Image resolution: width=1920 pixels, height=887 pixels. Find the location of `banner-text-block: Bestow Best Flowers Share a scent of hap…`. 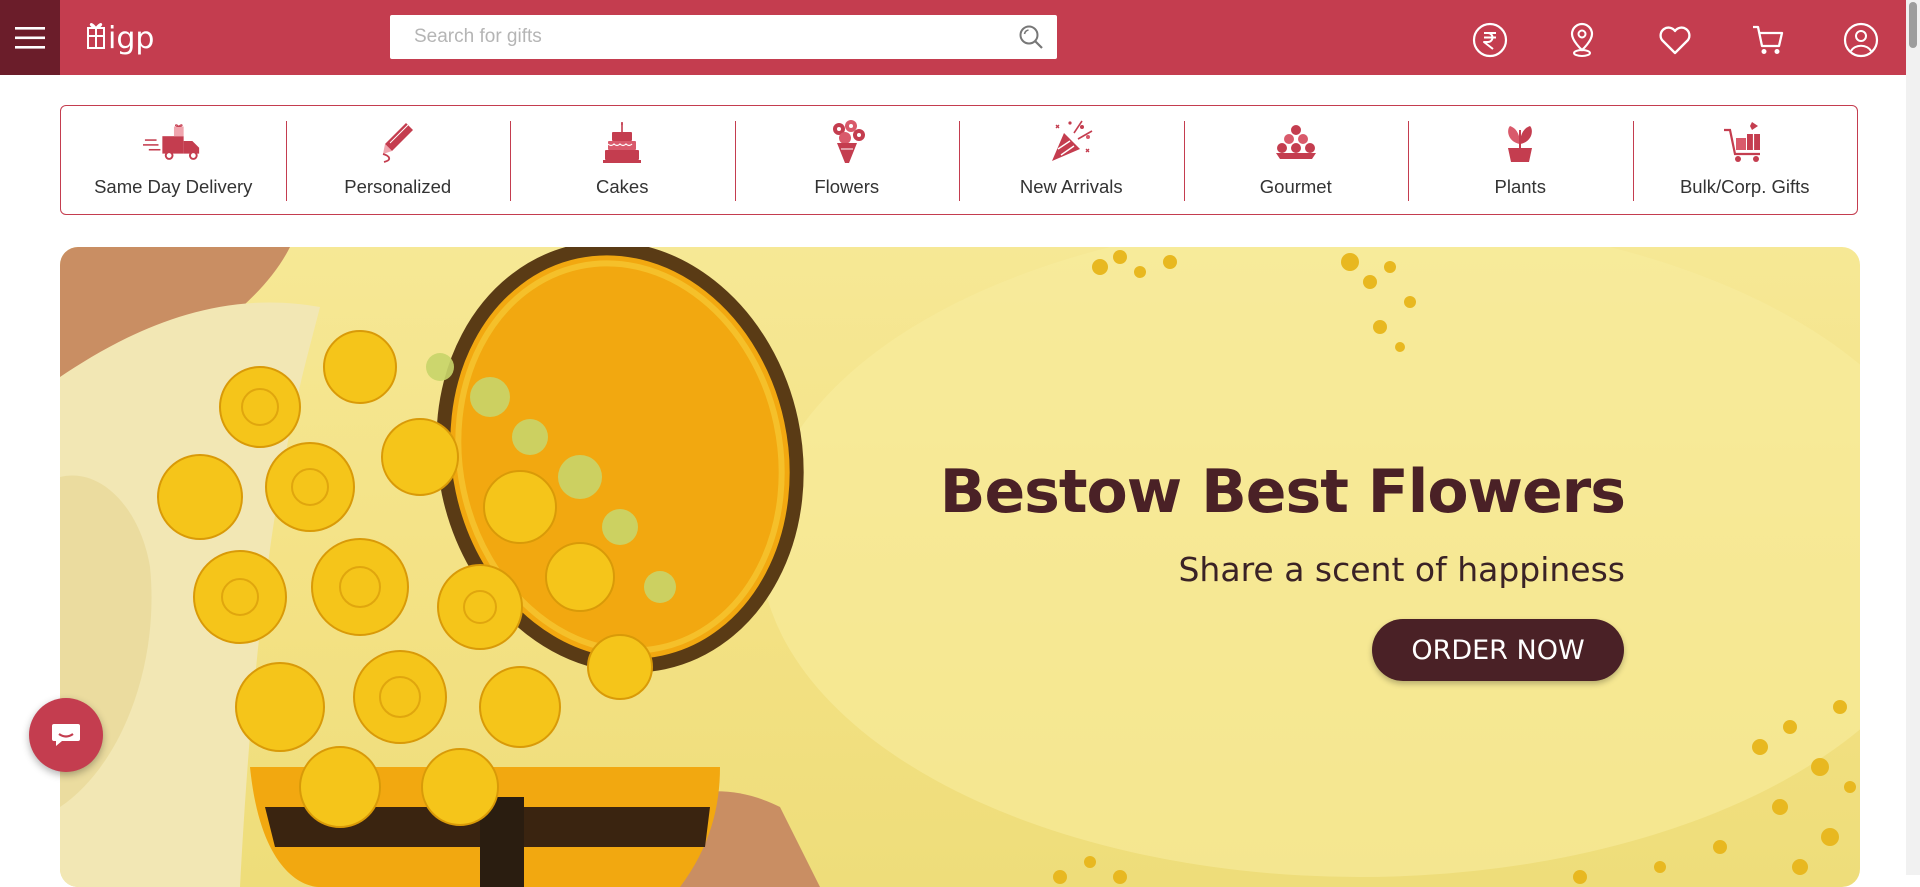

banner-text-block: Bestow Best Flowers Share a scent of hap… is located at coordinates (1282, 523).